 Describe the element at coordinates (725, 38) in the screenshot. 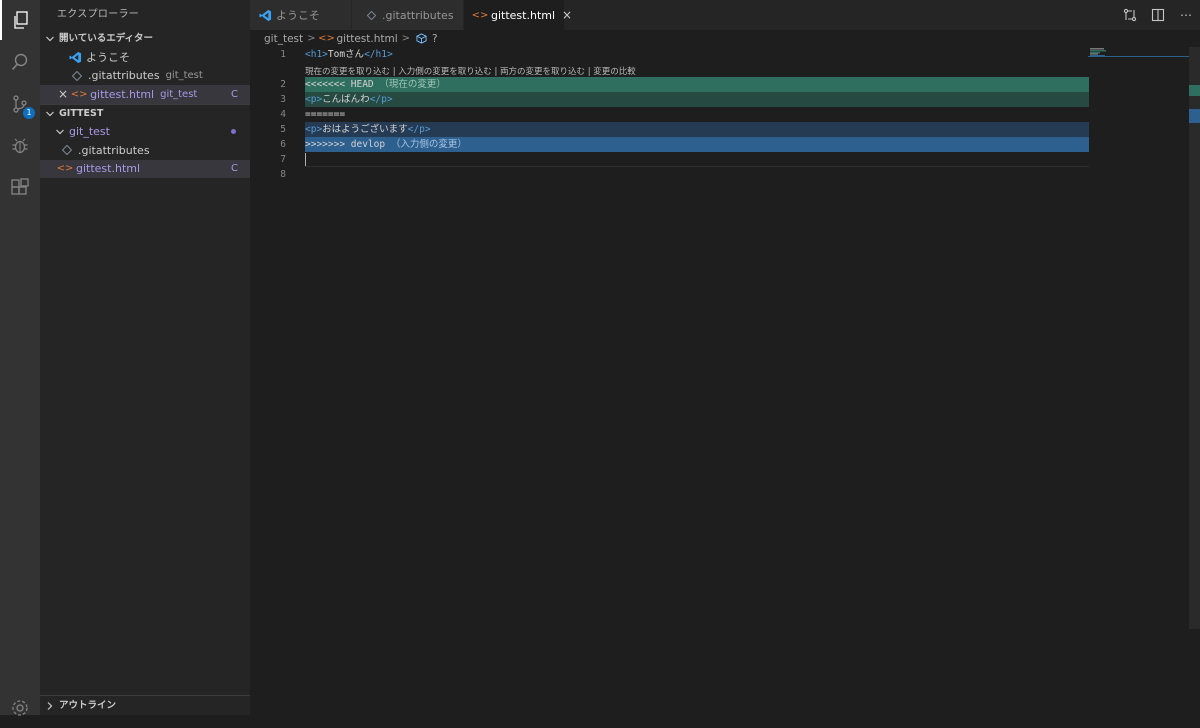

I see `breadcrumb: git_test > <> gittest.html > ?` at that location.